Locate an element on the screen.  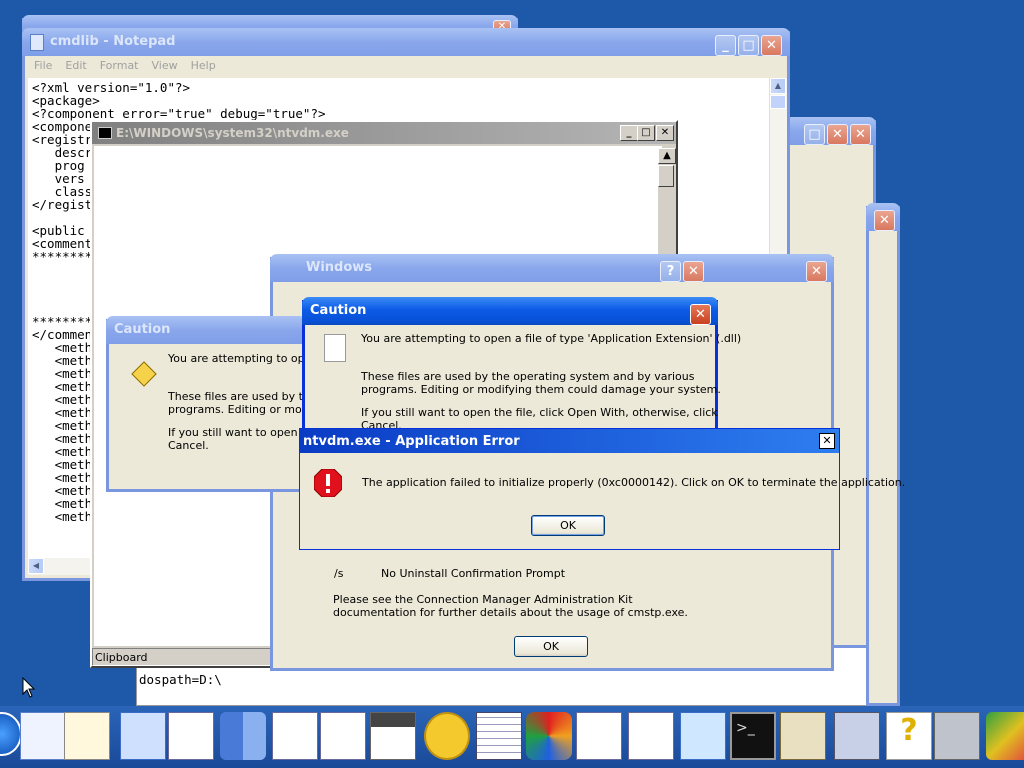
caution-text-3a: If you still want to open the is located at coordinates (244, 432).